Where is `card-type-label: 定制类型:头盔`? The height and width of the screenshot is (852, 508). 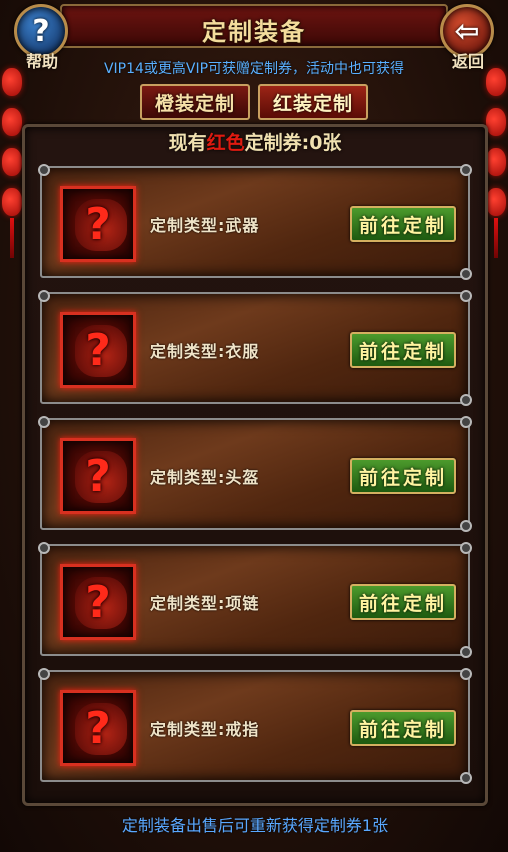 card-type-label: 定制类型:头盔 is located at coordinates (205, 477).